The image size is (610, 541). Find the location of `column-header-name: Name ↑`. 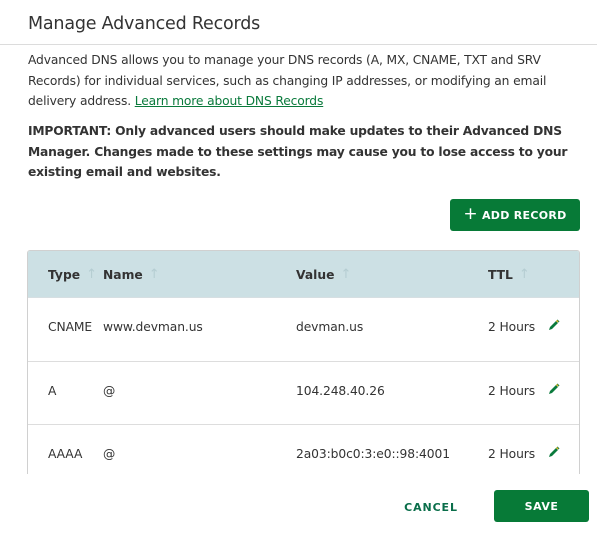

column-header-name: Name ↑ is located at coordinates (131, 274).